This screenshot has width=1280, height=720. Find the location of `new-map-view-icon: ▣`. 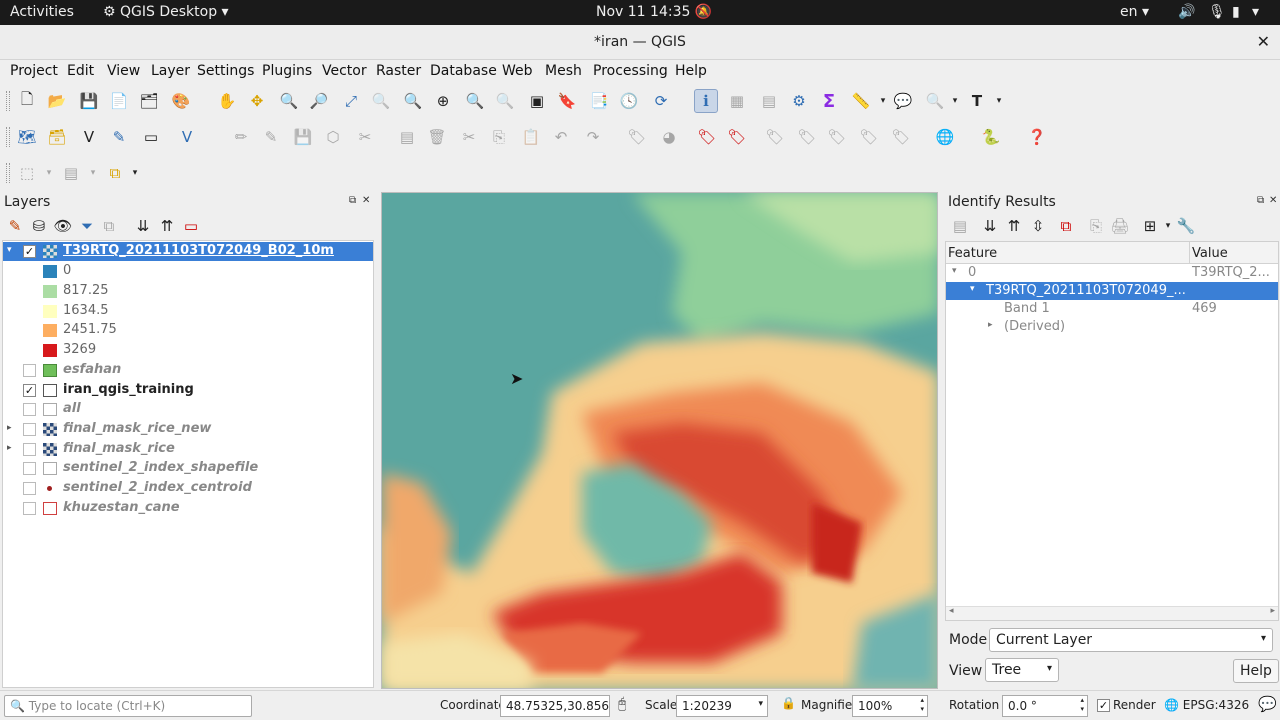

new-map-view-icon: ▣ is located at coordinates (537, 101).